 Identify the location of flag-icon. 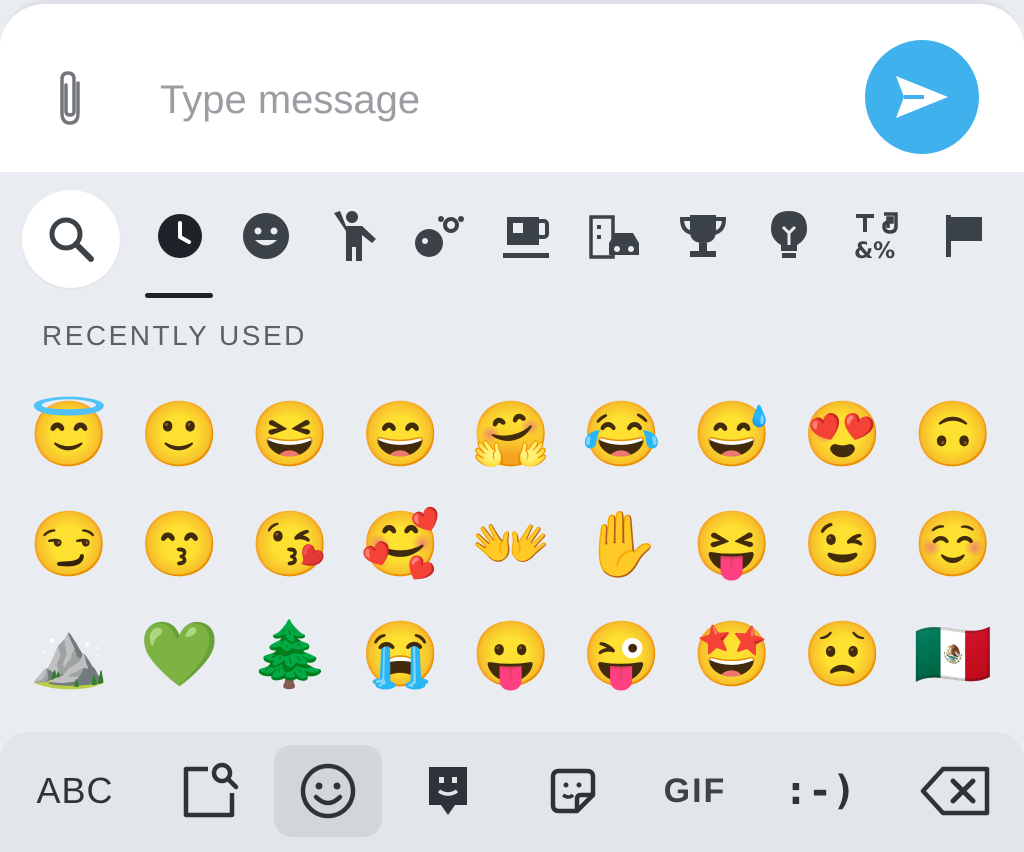
(964, 236).